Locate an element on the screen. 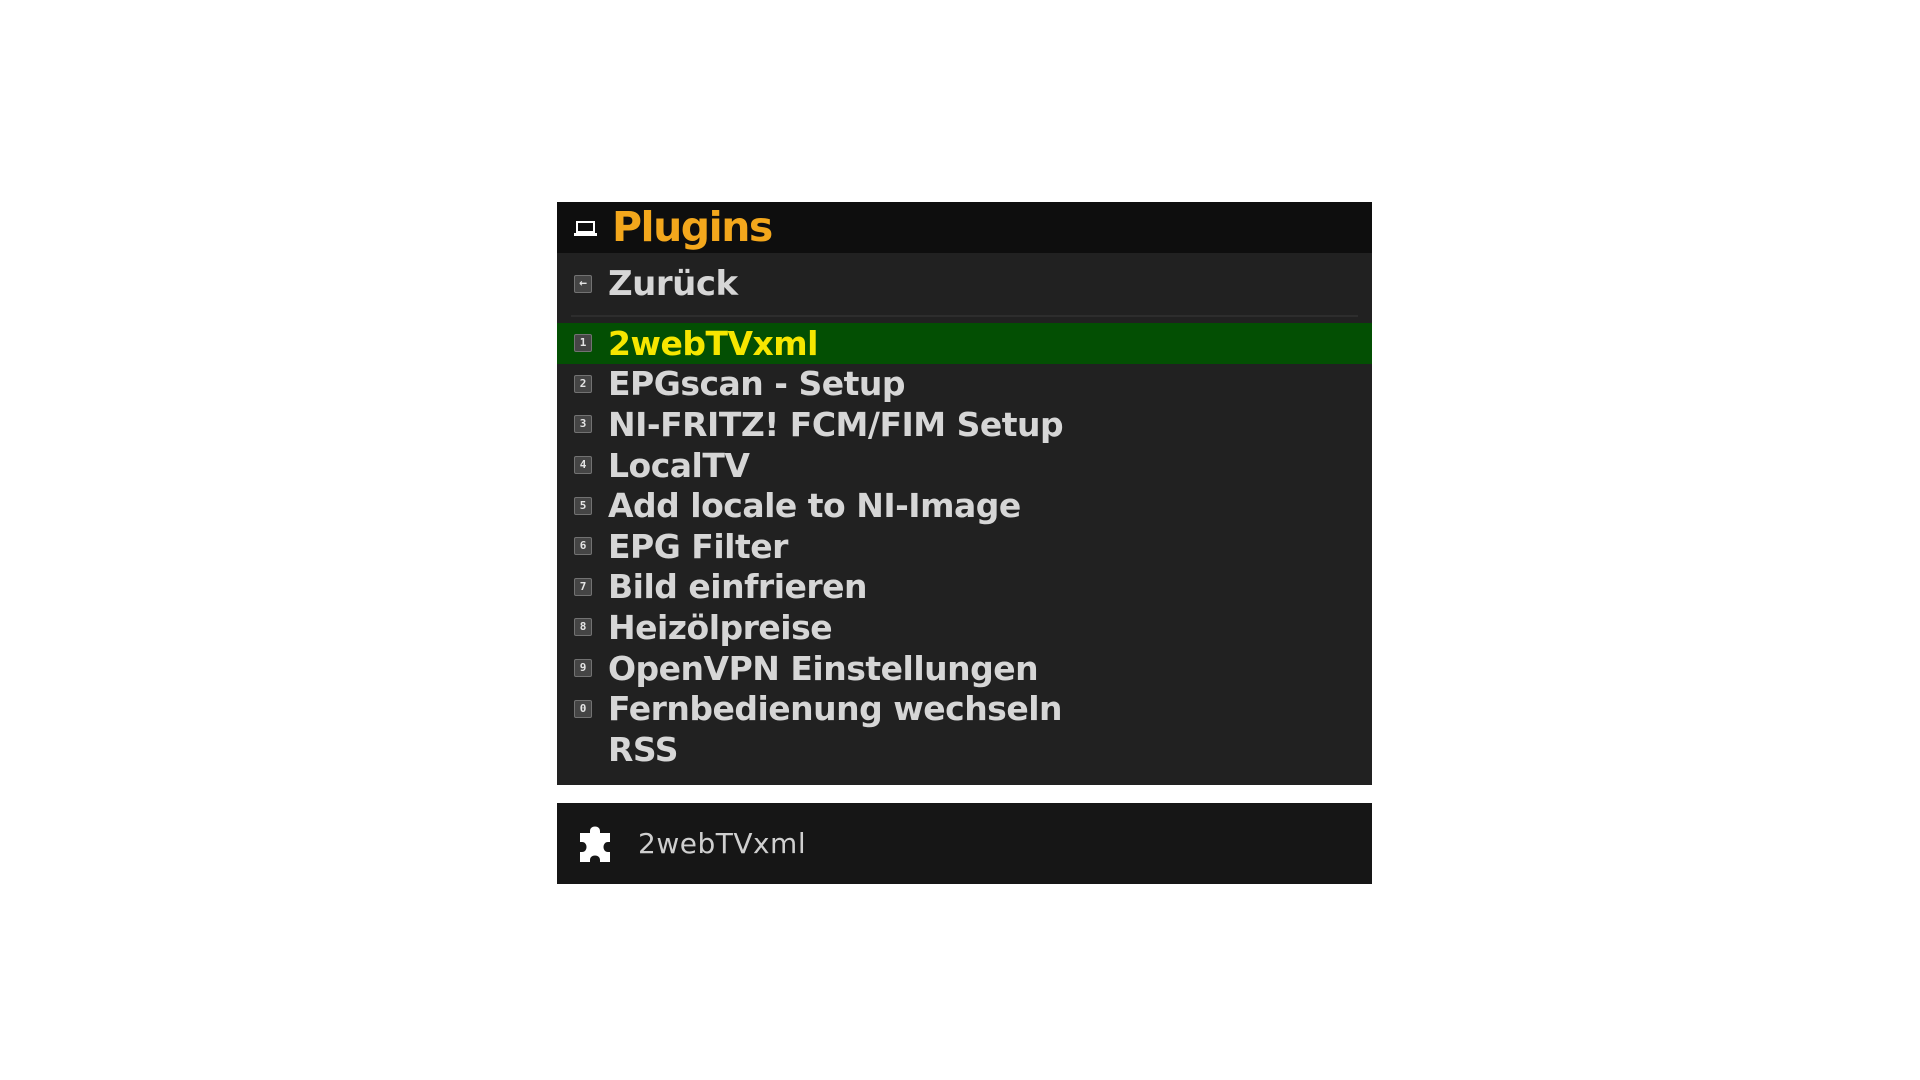 The image size is (1920, 1080). back-key-icon: ← is located at coordinates (583, 284).